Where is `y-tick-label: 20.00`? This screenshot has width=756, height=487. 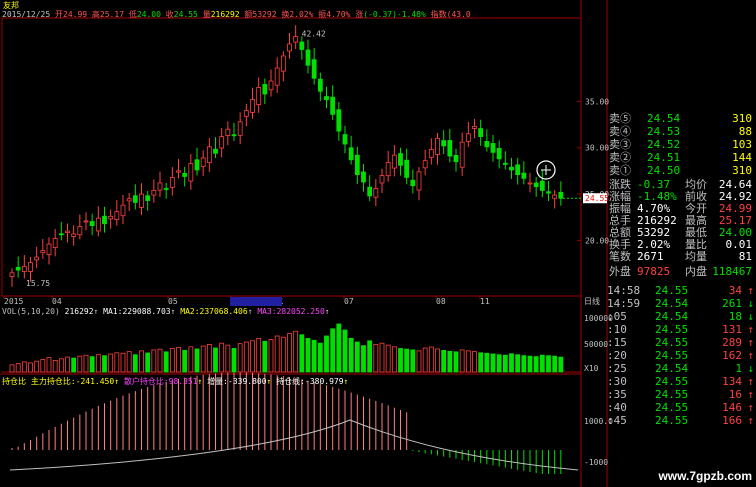
y-tick-label: 20.00 is located at coordinates (597, 240).